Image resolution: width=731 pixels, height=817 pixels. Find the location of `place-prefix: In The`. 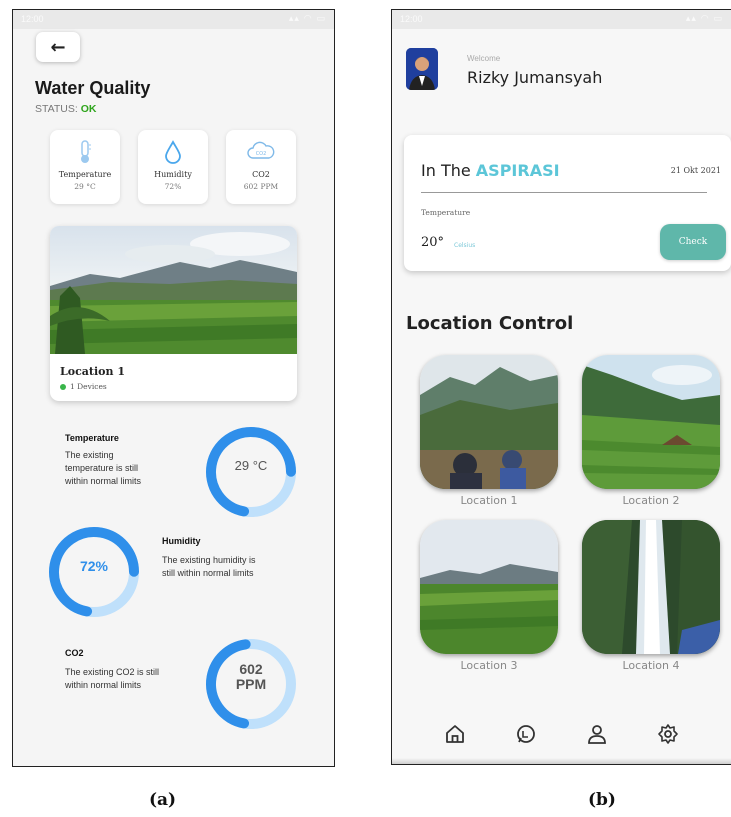

place-prefix: In The is located at coordinates (446, 170).